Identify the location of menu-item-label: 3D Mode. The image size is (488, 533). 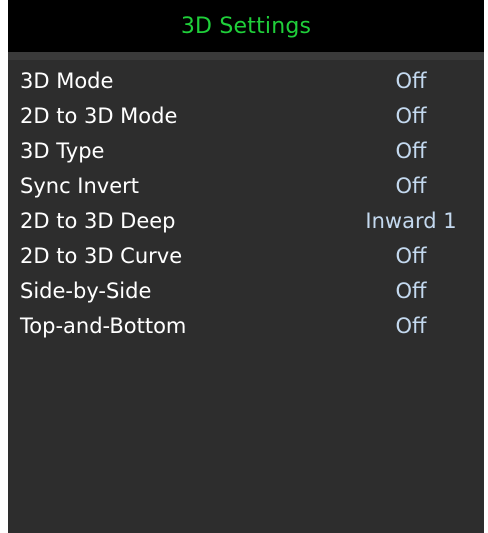
(67, 81).